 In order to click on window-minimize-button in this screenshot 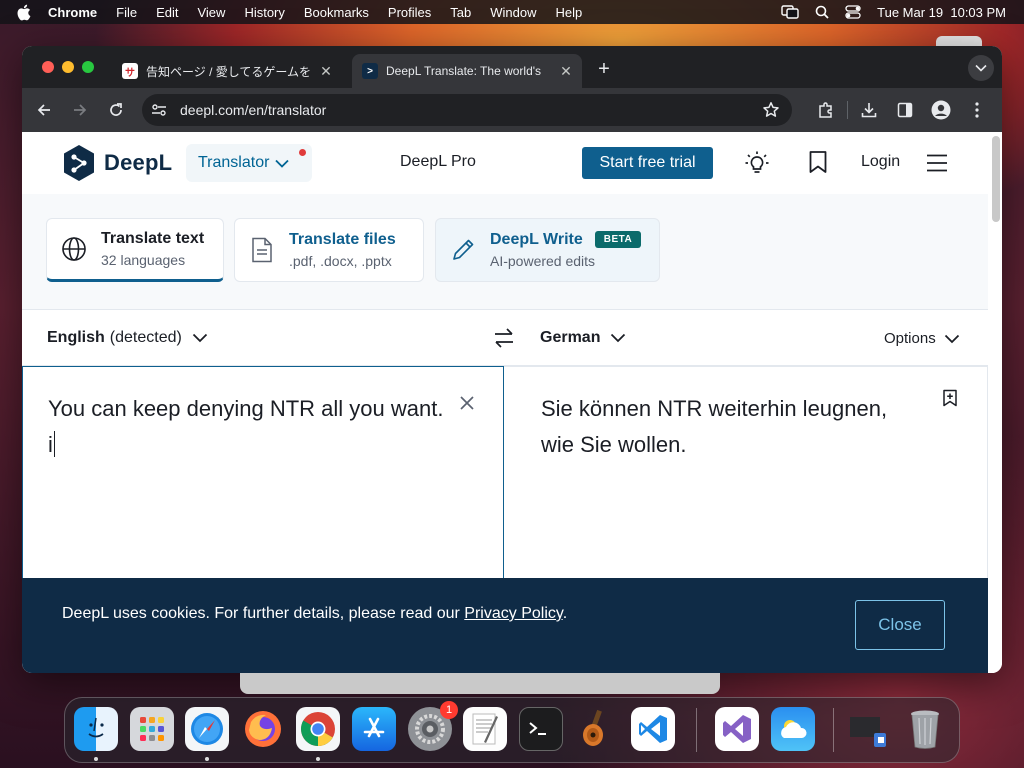, I will do `click(68, 67)`.